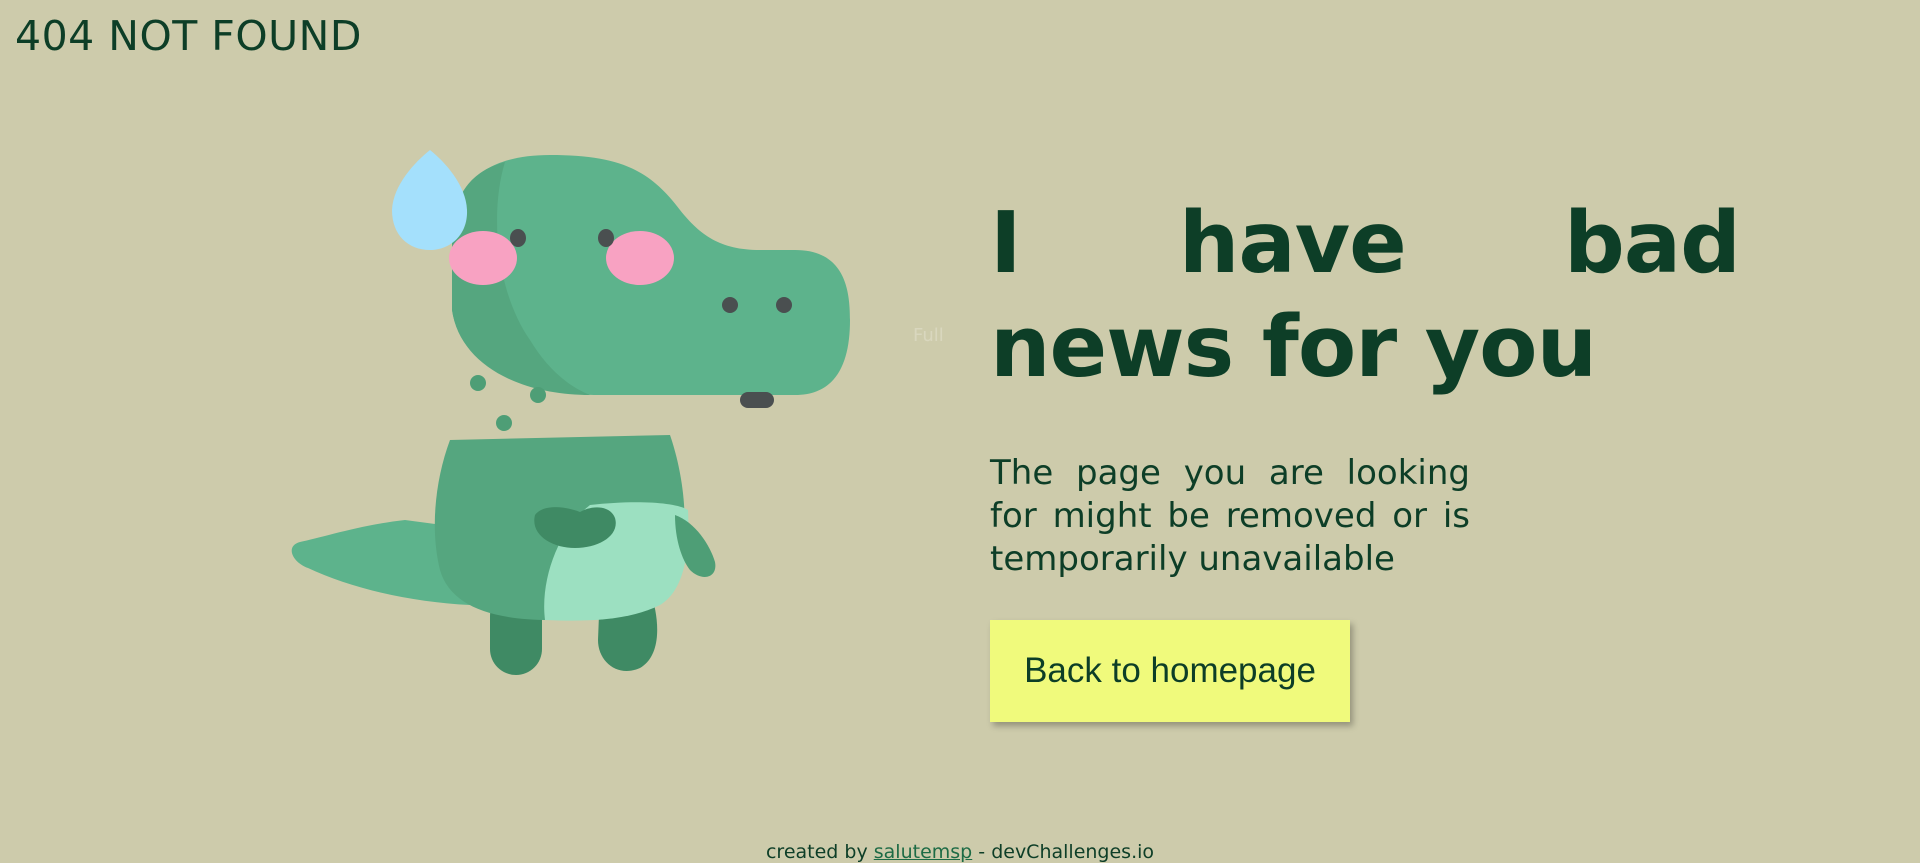  I want to click on dino-mouth, so click(757, 400).